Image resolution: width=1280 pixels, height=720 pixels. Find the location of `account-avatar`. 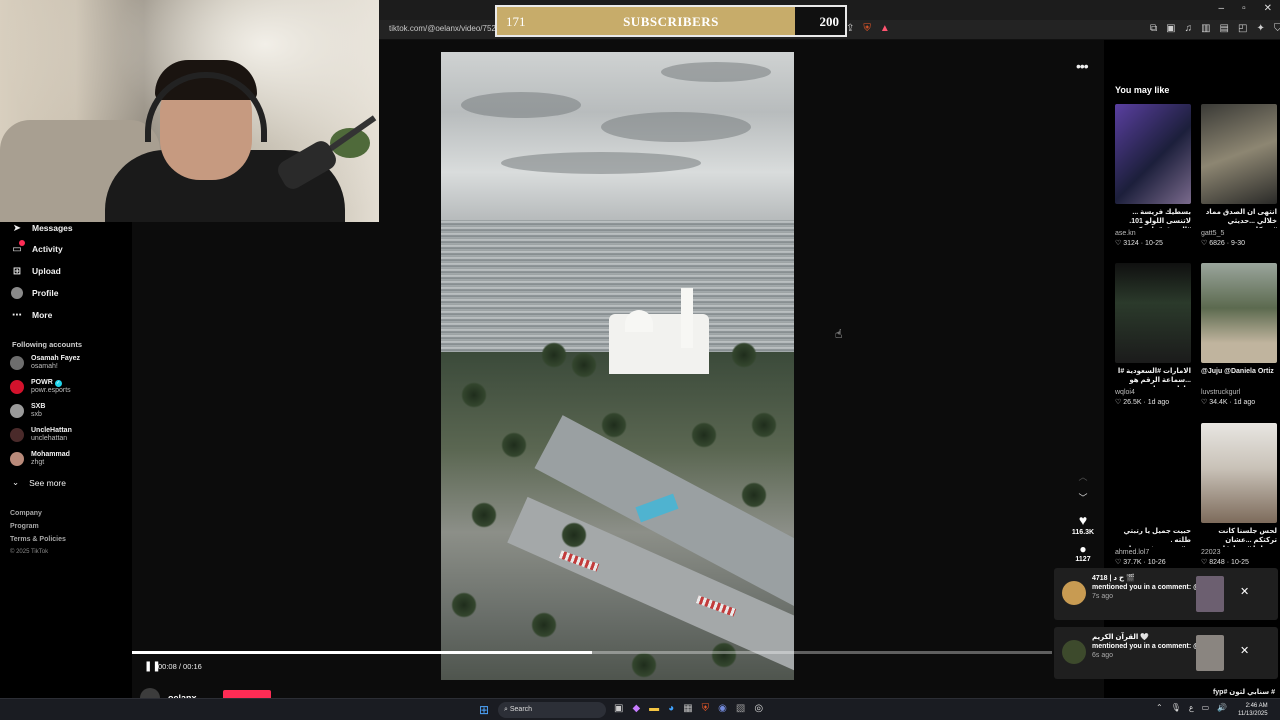

account-avatar is located at coordinates (17, 363).